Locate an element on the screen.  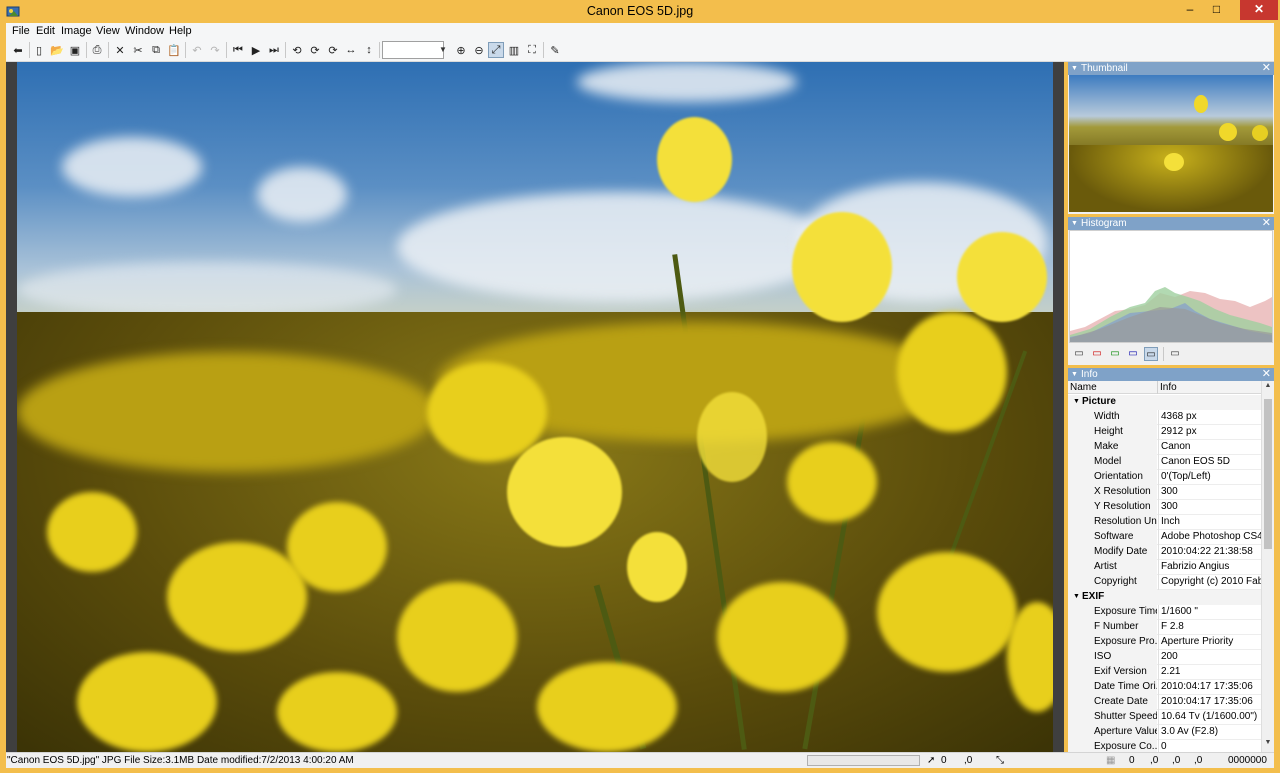
thumbnail-panel-header: ▼ Thumbnail ✕ is located at coordinates (1171, 68).